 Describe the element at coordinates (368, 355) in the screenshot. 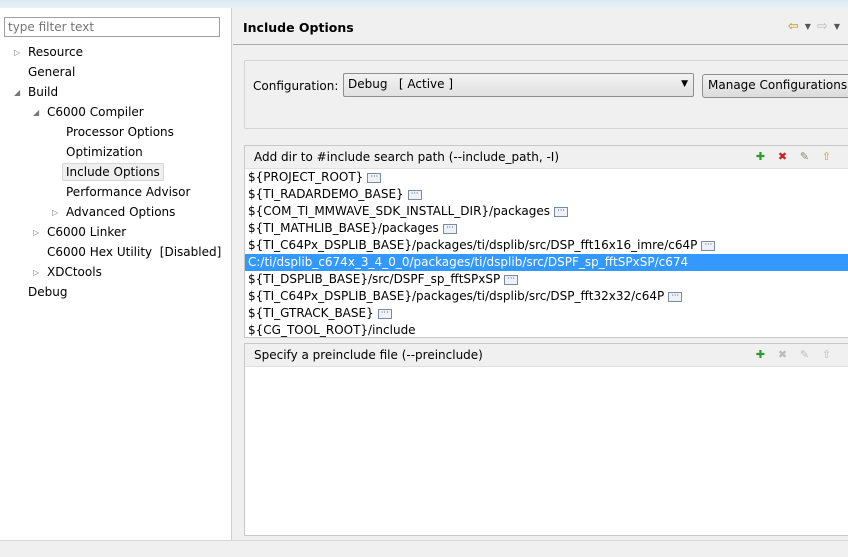

I see `preinclude-title: Specify a preinclude file (--preinclude)` at that location.